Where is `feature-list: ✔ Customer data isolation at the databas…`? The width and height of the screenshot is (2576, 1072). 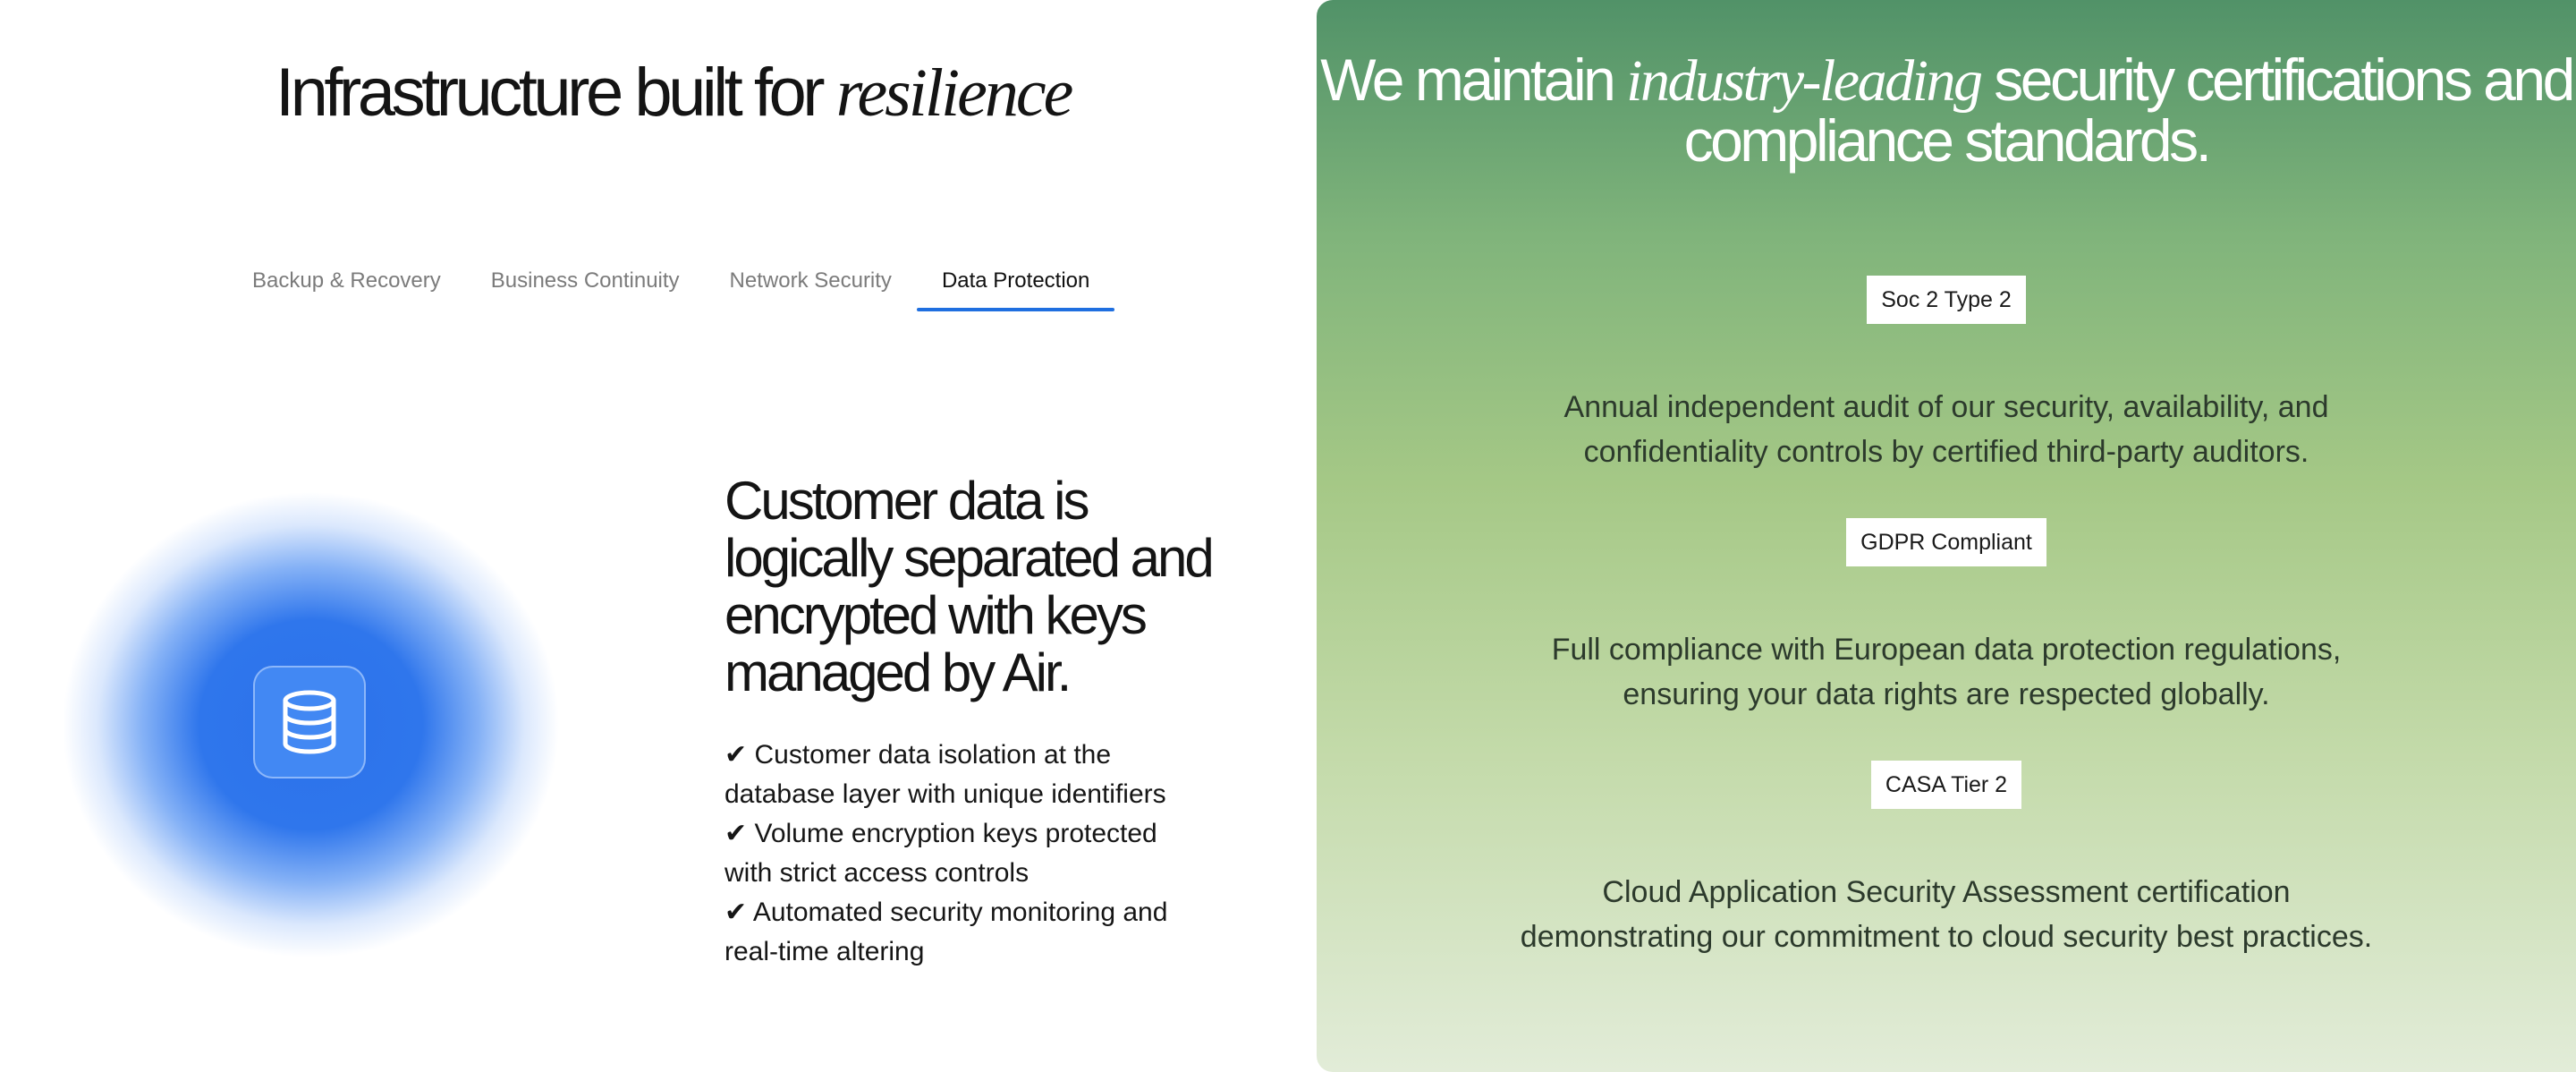
feature-list: ✔ Customer data isolation at the databas… is located at coordinates (966, 854).